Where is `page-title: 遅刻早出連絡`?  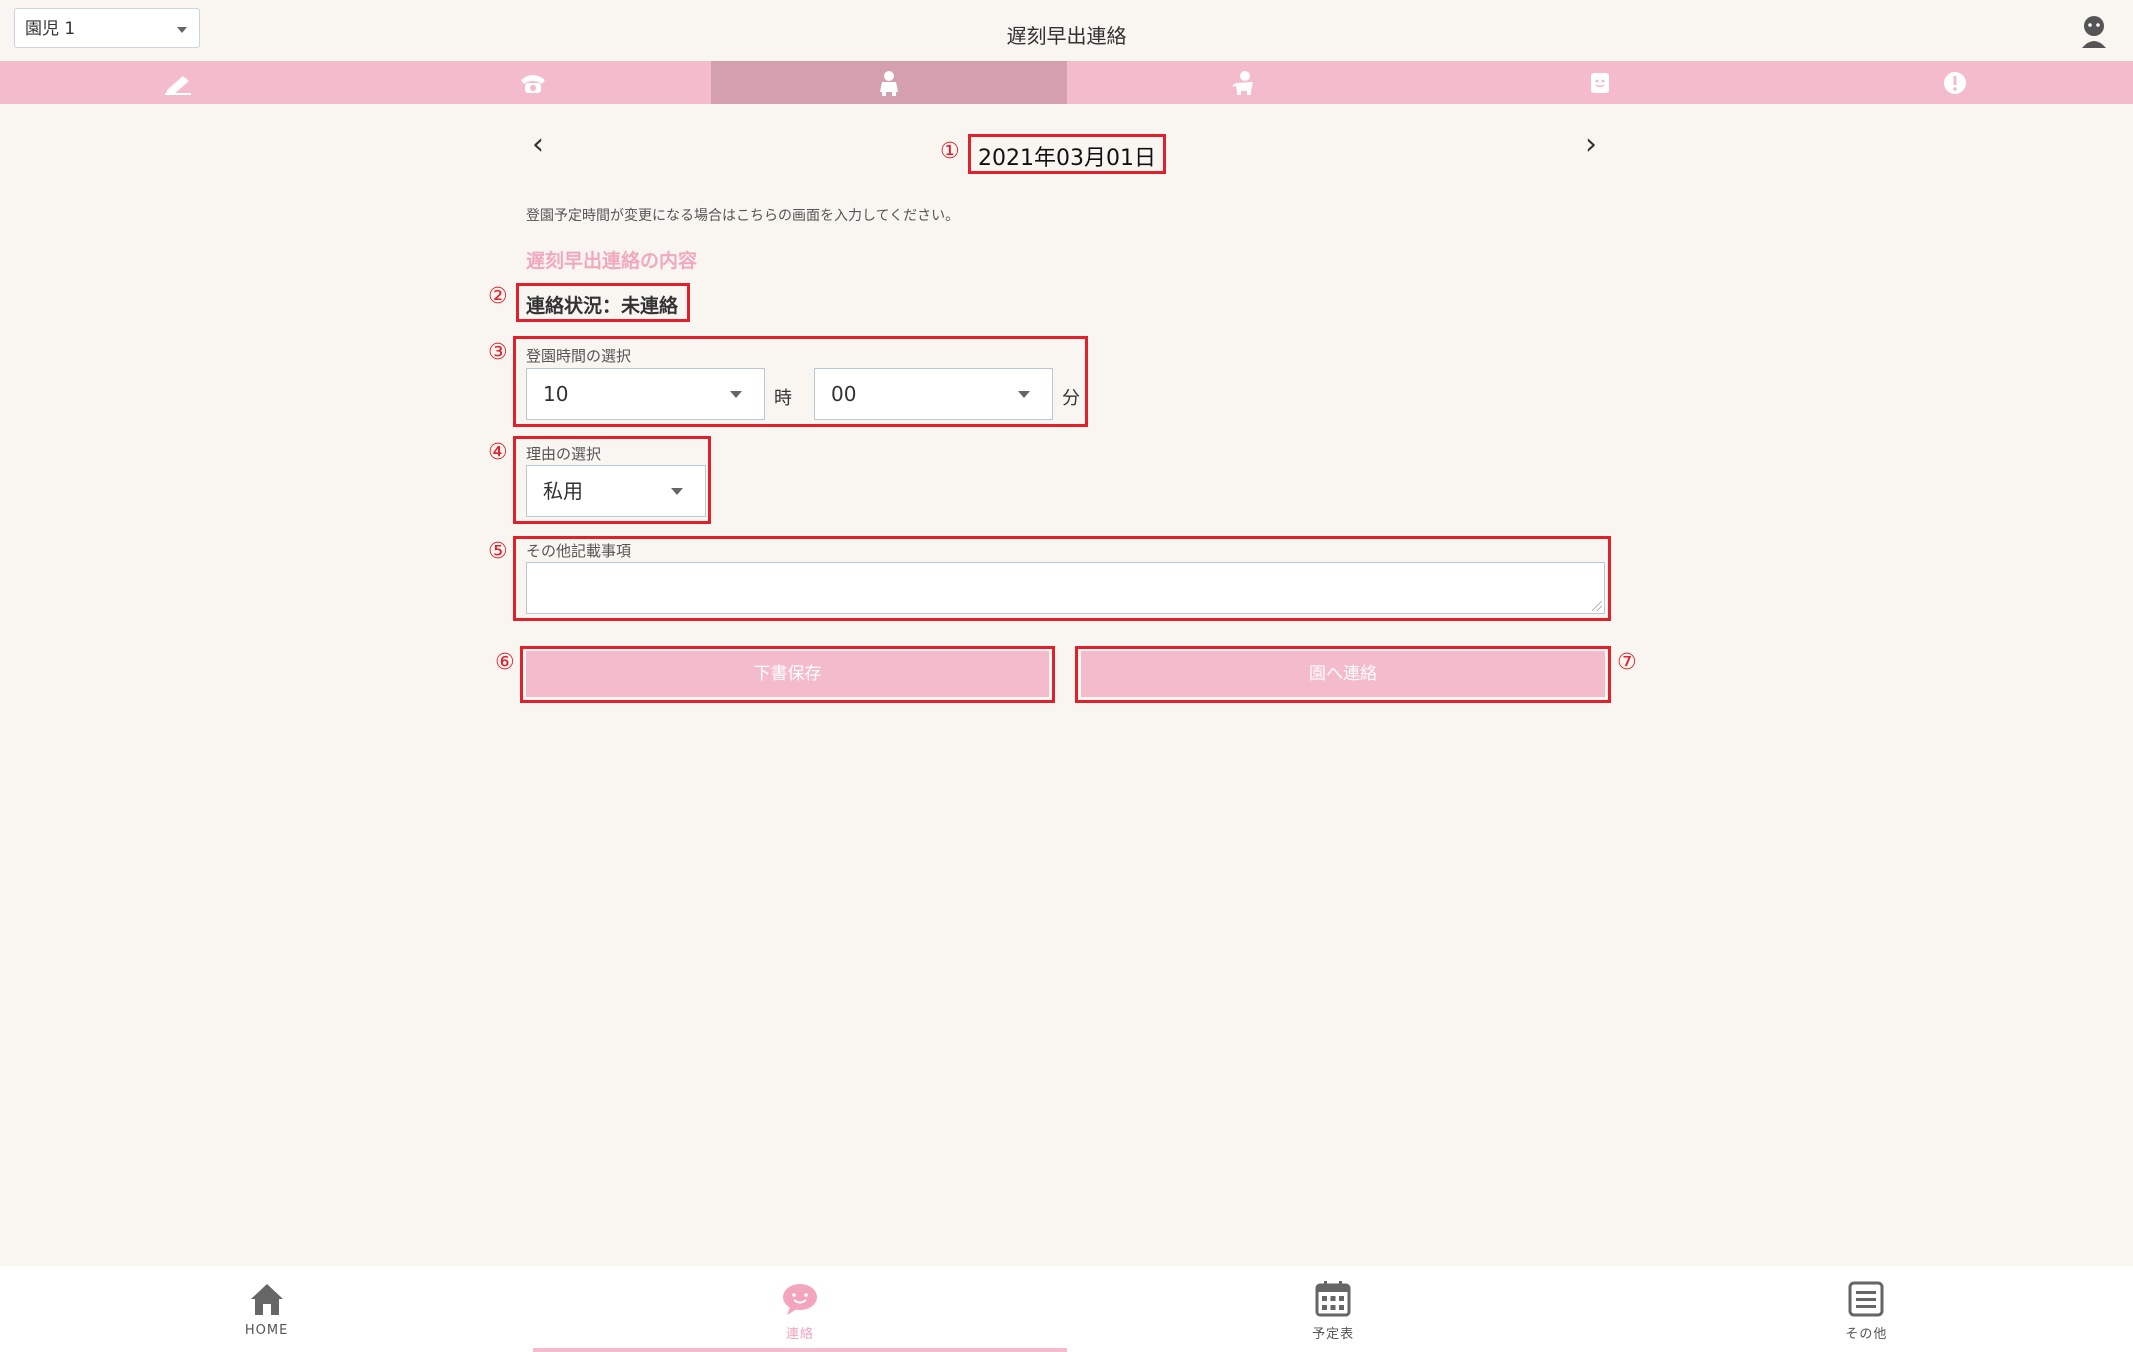 page-title: 遅刻早出連絡 is located at coordinates (1066, 36).